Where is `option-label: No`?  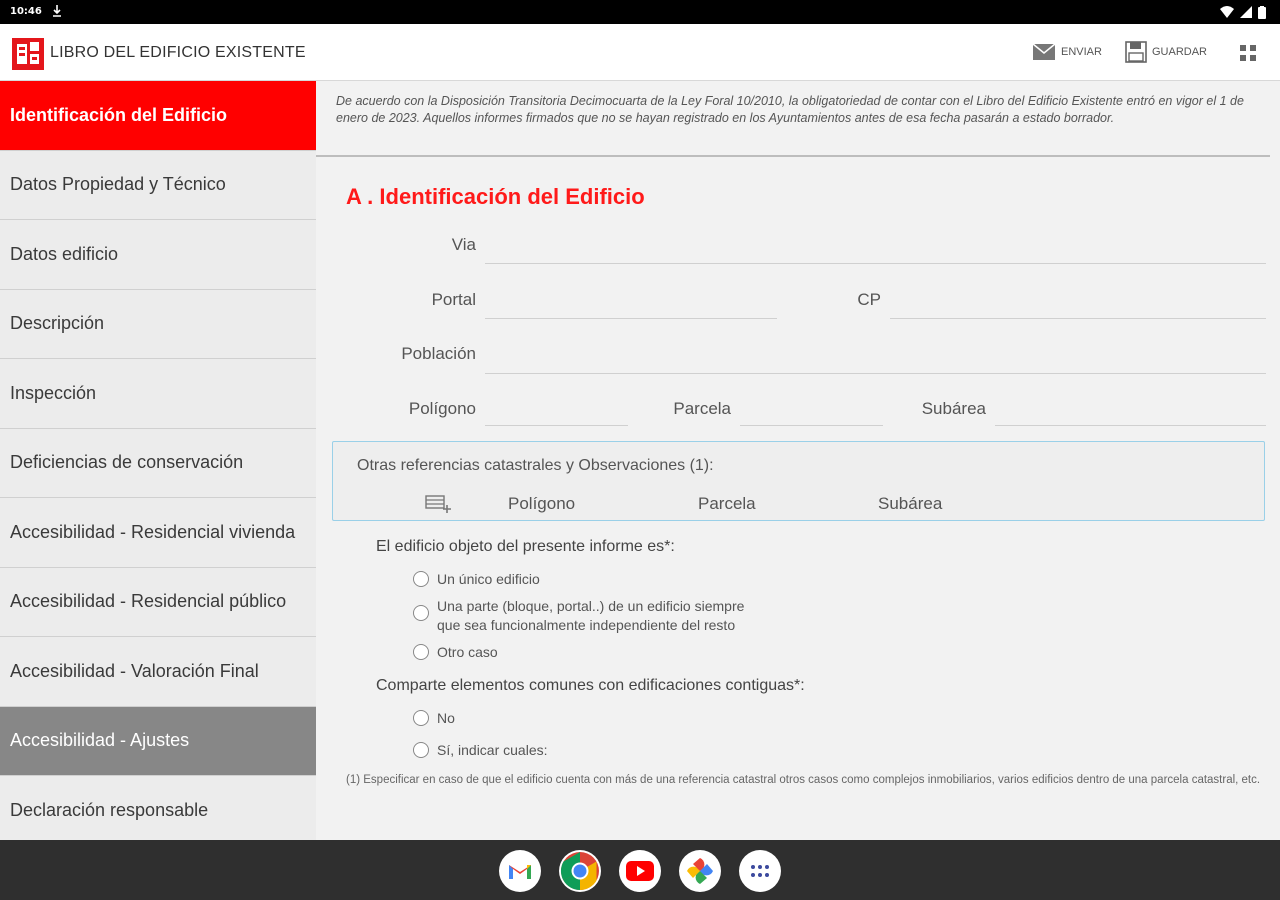
option-label: No is located at coordinates (446, 718).